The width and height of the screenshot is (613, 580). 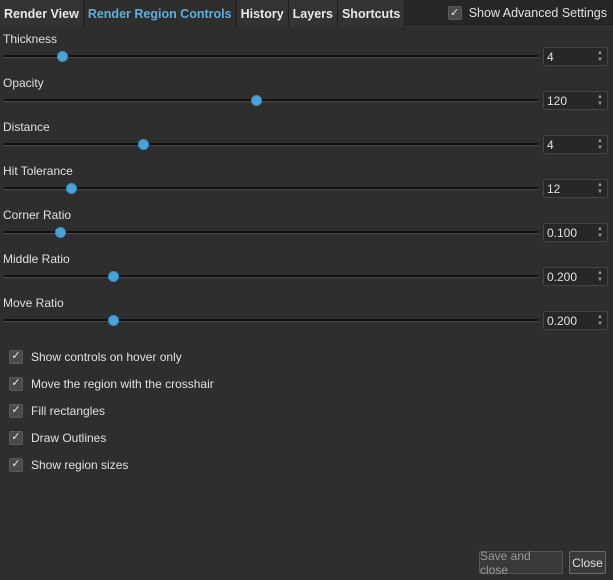 What do you see at coordinates (42, 13) in the screenshot?
I see `tab-render-view: Render View` at bounding box center [42, 13].